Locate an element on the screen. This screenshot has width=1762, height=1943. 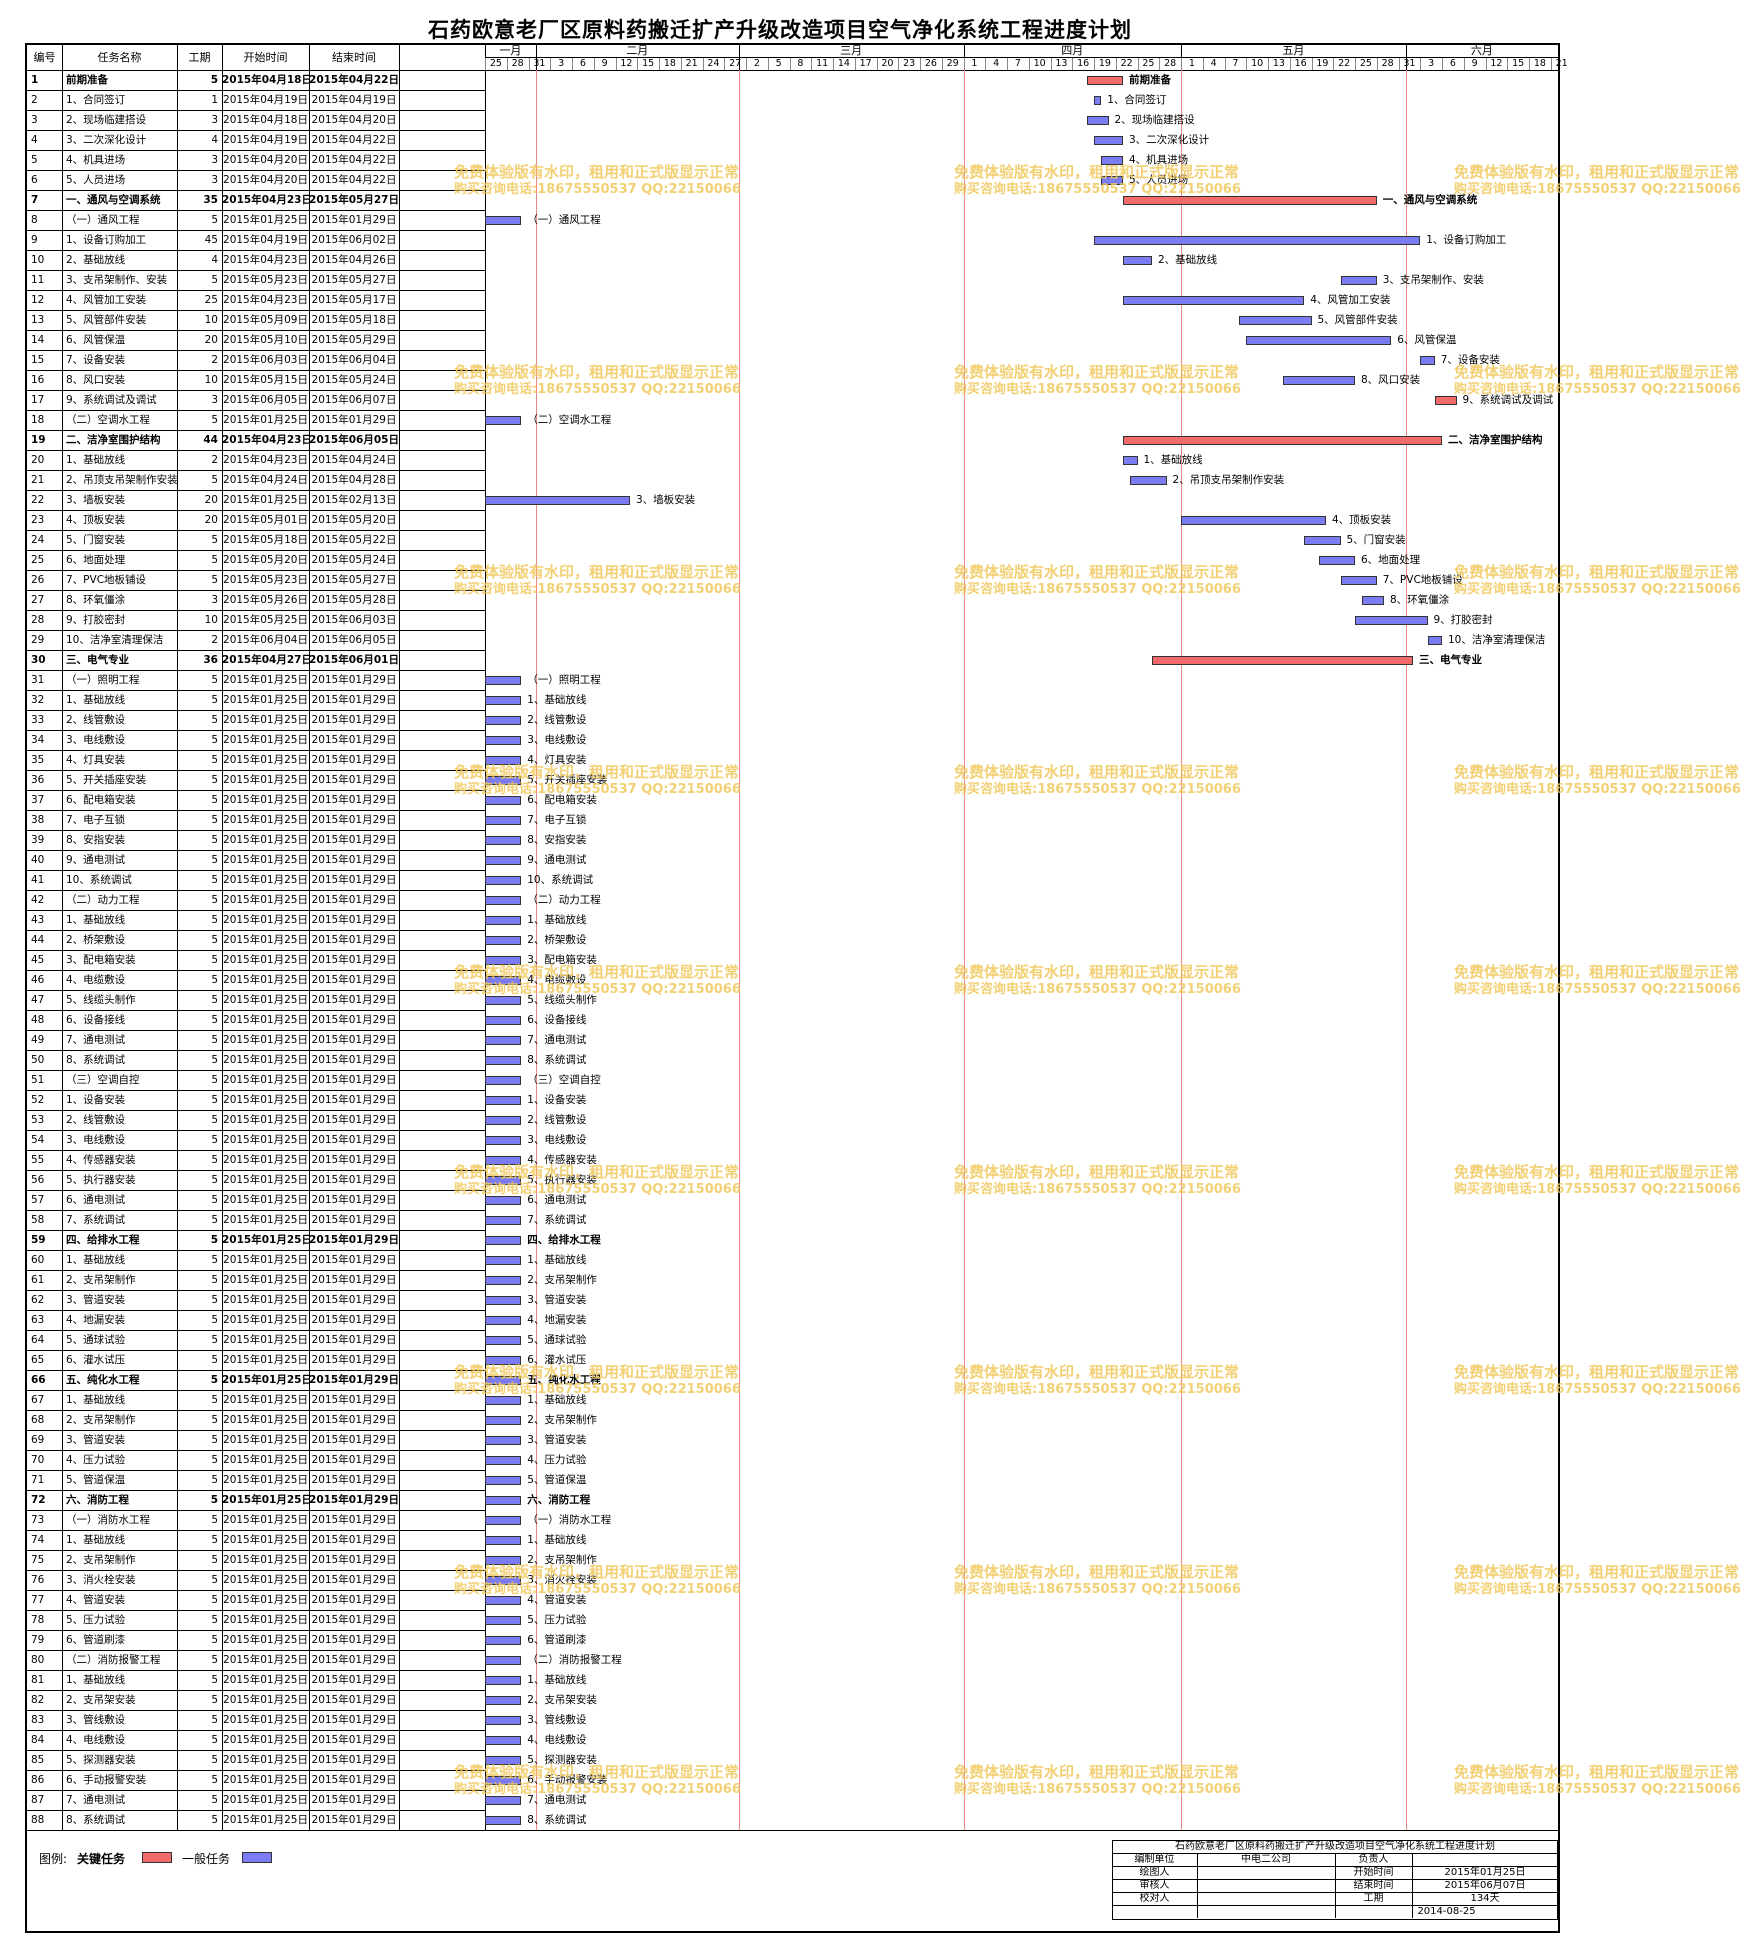
legend-label: 图例: is located at coordinates (53, 1859).